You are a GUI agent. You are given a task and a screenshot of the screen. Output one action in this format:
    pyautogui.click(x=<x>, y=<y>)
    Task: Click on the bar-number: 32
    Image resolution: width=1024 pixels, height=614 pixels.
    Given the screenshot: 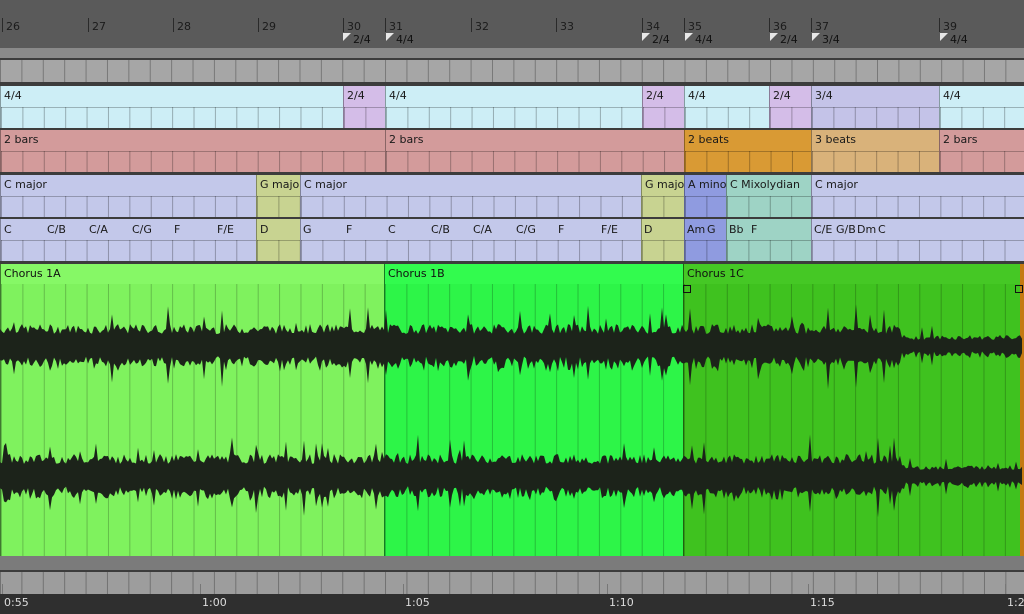 What is the action you would take?
    pyautogui.click(x=482, y=26)
    